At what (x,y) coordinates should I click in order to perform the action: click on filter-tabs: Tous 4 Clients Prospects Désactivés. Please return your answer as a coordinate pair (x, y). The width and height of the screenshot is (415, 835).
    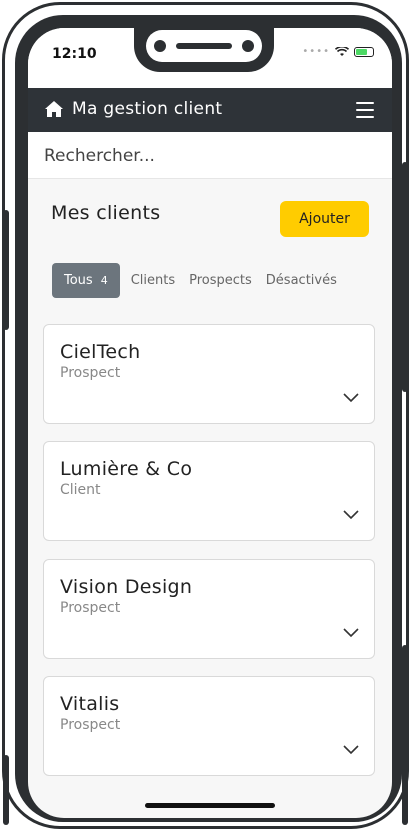
    Looking at the image, I should click on (194, 280).